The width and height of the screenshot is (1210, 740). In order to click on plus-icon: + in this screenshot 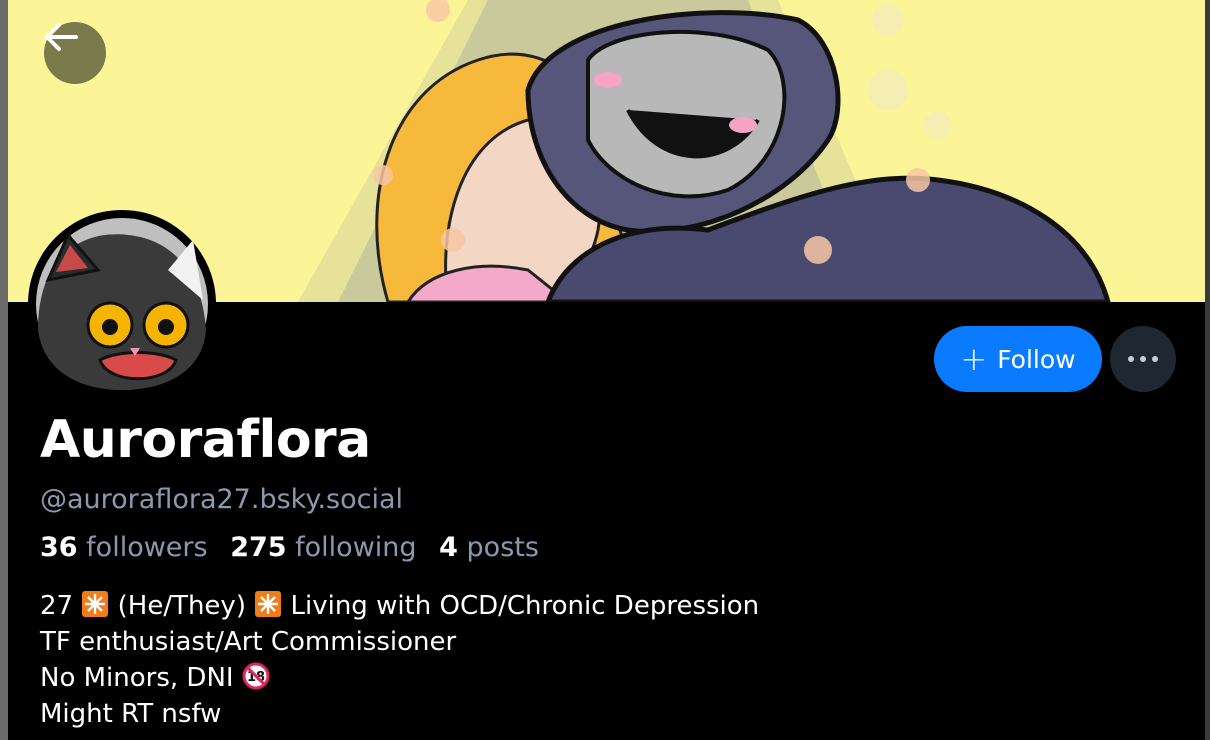, I will do `click(974, 359)`.